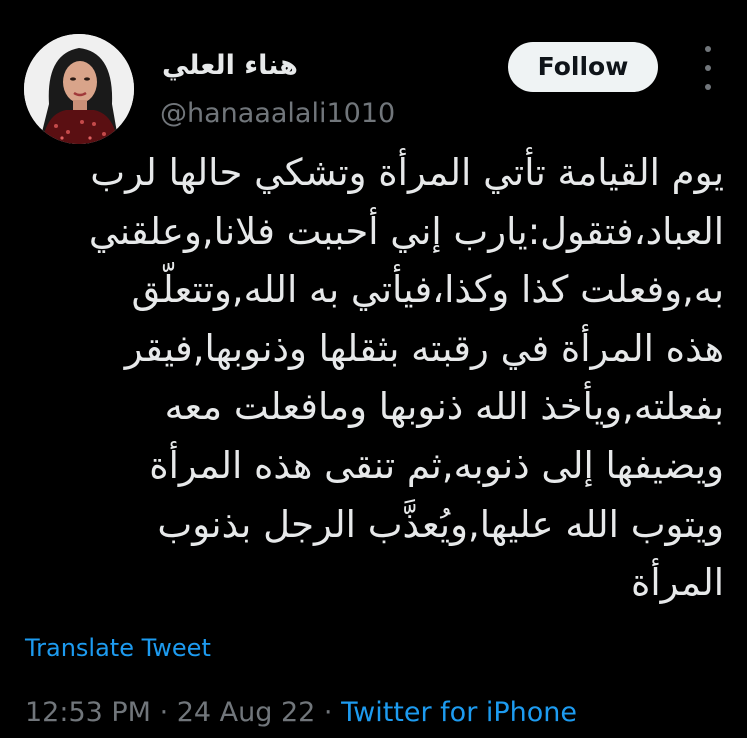 This screenshot has width=747, height=738. What do you see at coordinates (228, 66) in the screenshot?
I see `author-display-name: هناء العلي` at bounding box center [228, 66].